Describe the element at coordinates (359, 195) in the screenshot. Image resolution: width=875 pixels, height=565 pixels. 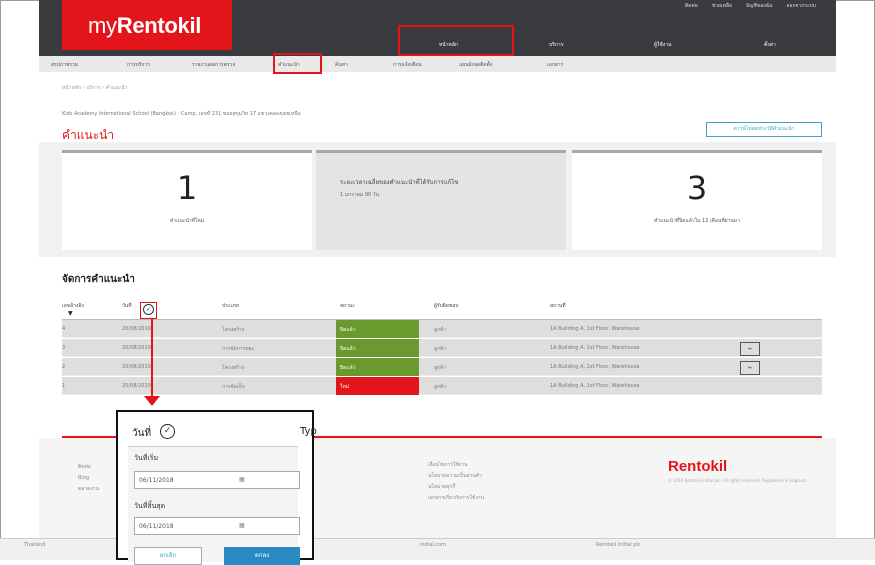
I see `average-time-value: 1 มกราคม 90 วัน` at that location.